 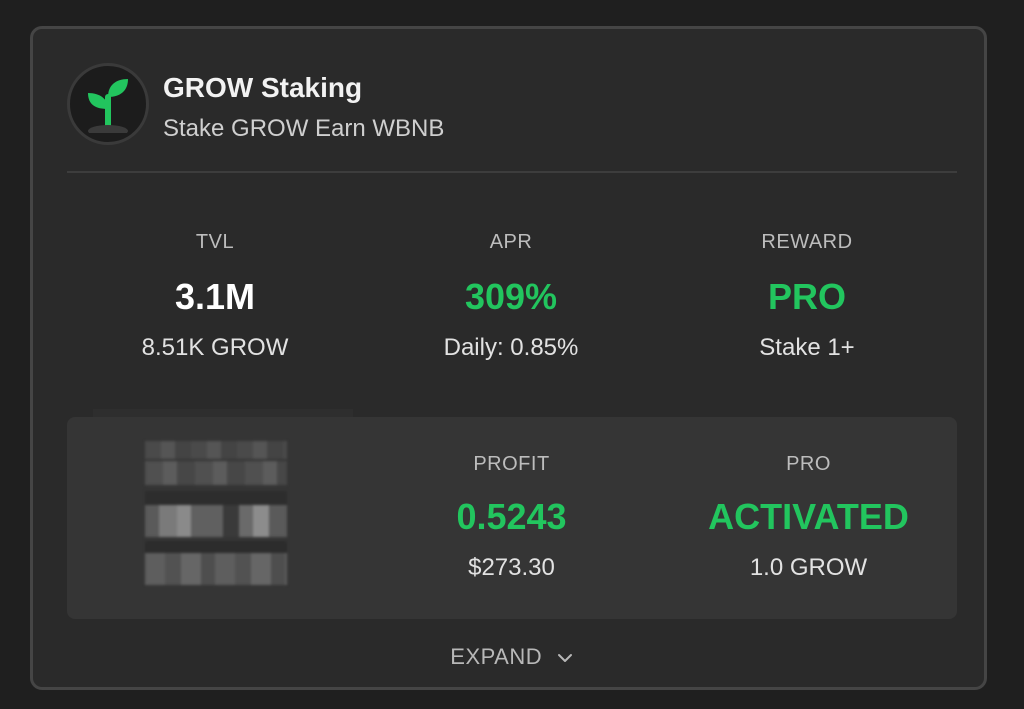 I want to click on header-divider, so click(x=512, y=172).